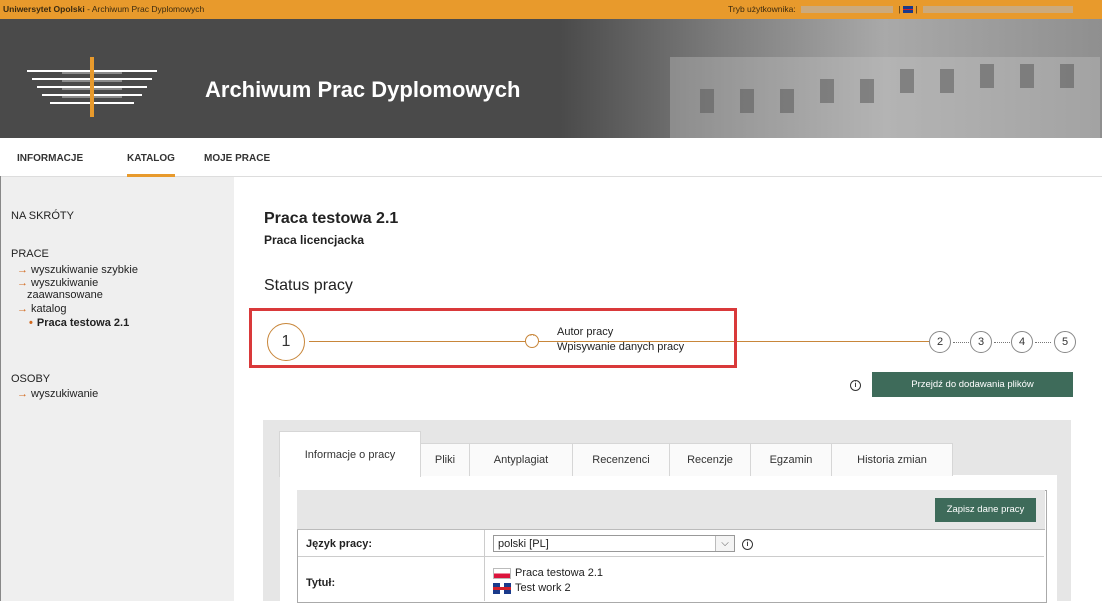  Describe the element at coordinates (724, 543) in the screenshot. I see `chevron-down-icon: ⌵` at that location.